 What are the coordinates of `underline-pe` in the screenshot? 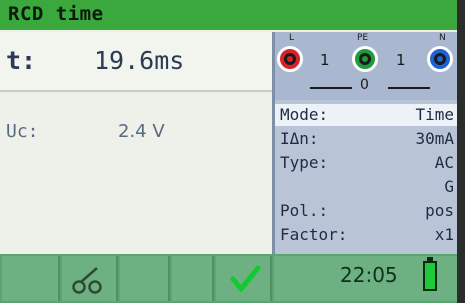 It's located at (409, 88).